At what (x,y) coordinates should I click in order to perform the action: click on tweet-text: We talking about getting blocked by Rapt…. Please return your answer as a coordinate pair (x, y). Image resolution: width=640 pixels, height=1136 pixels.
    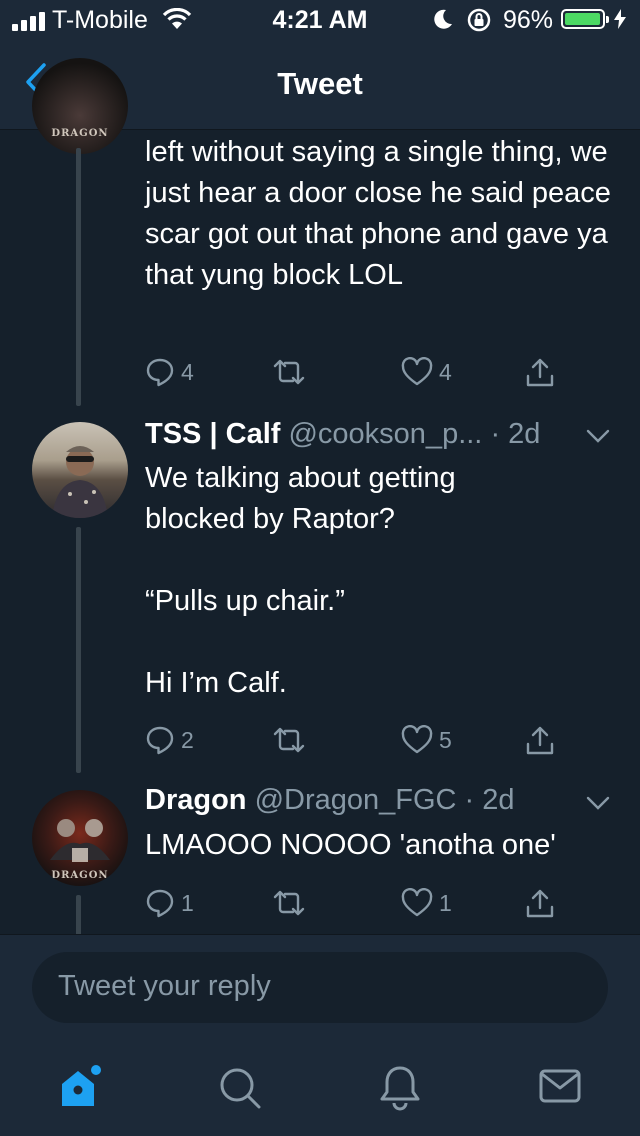
    Looking at the image, I should click on (300, 498).